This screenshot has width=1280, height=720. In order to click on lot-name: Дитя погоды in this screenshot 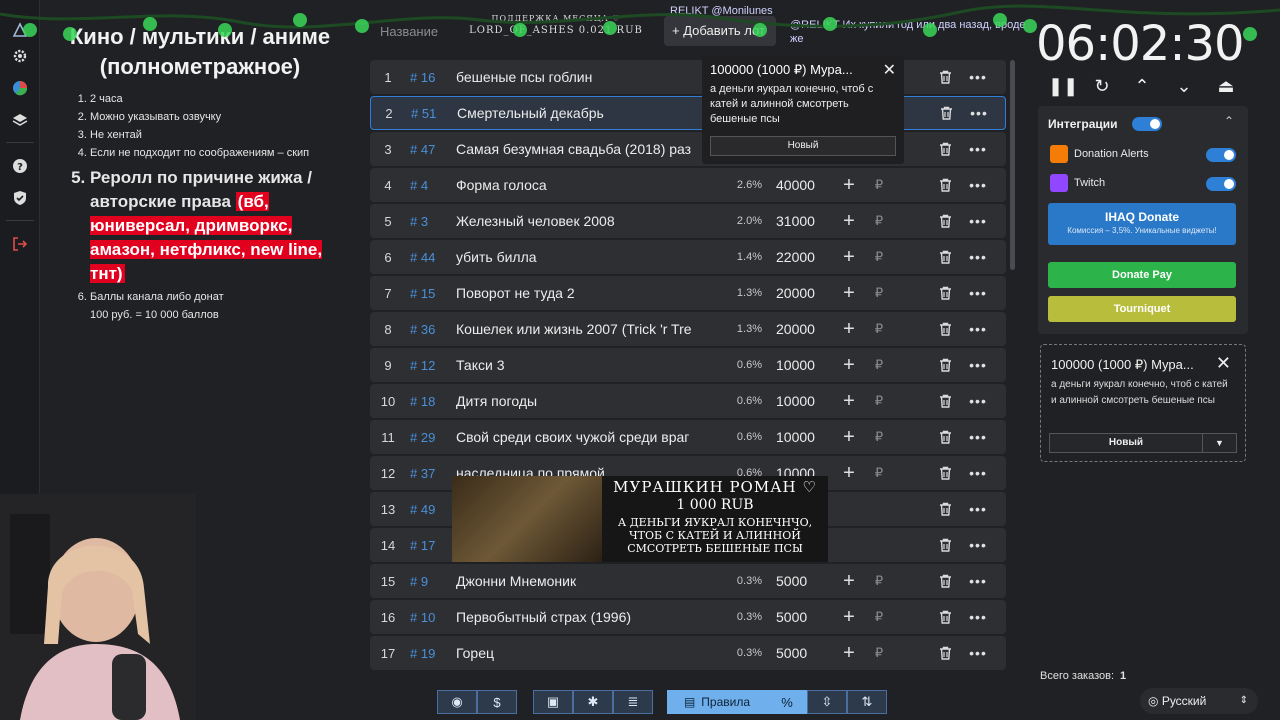, I will do `click(588, 401)`.